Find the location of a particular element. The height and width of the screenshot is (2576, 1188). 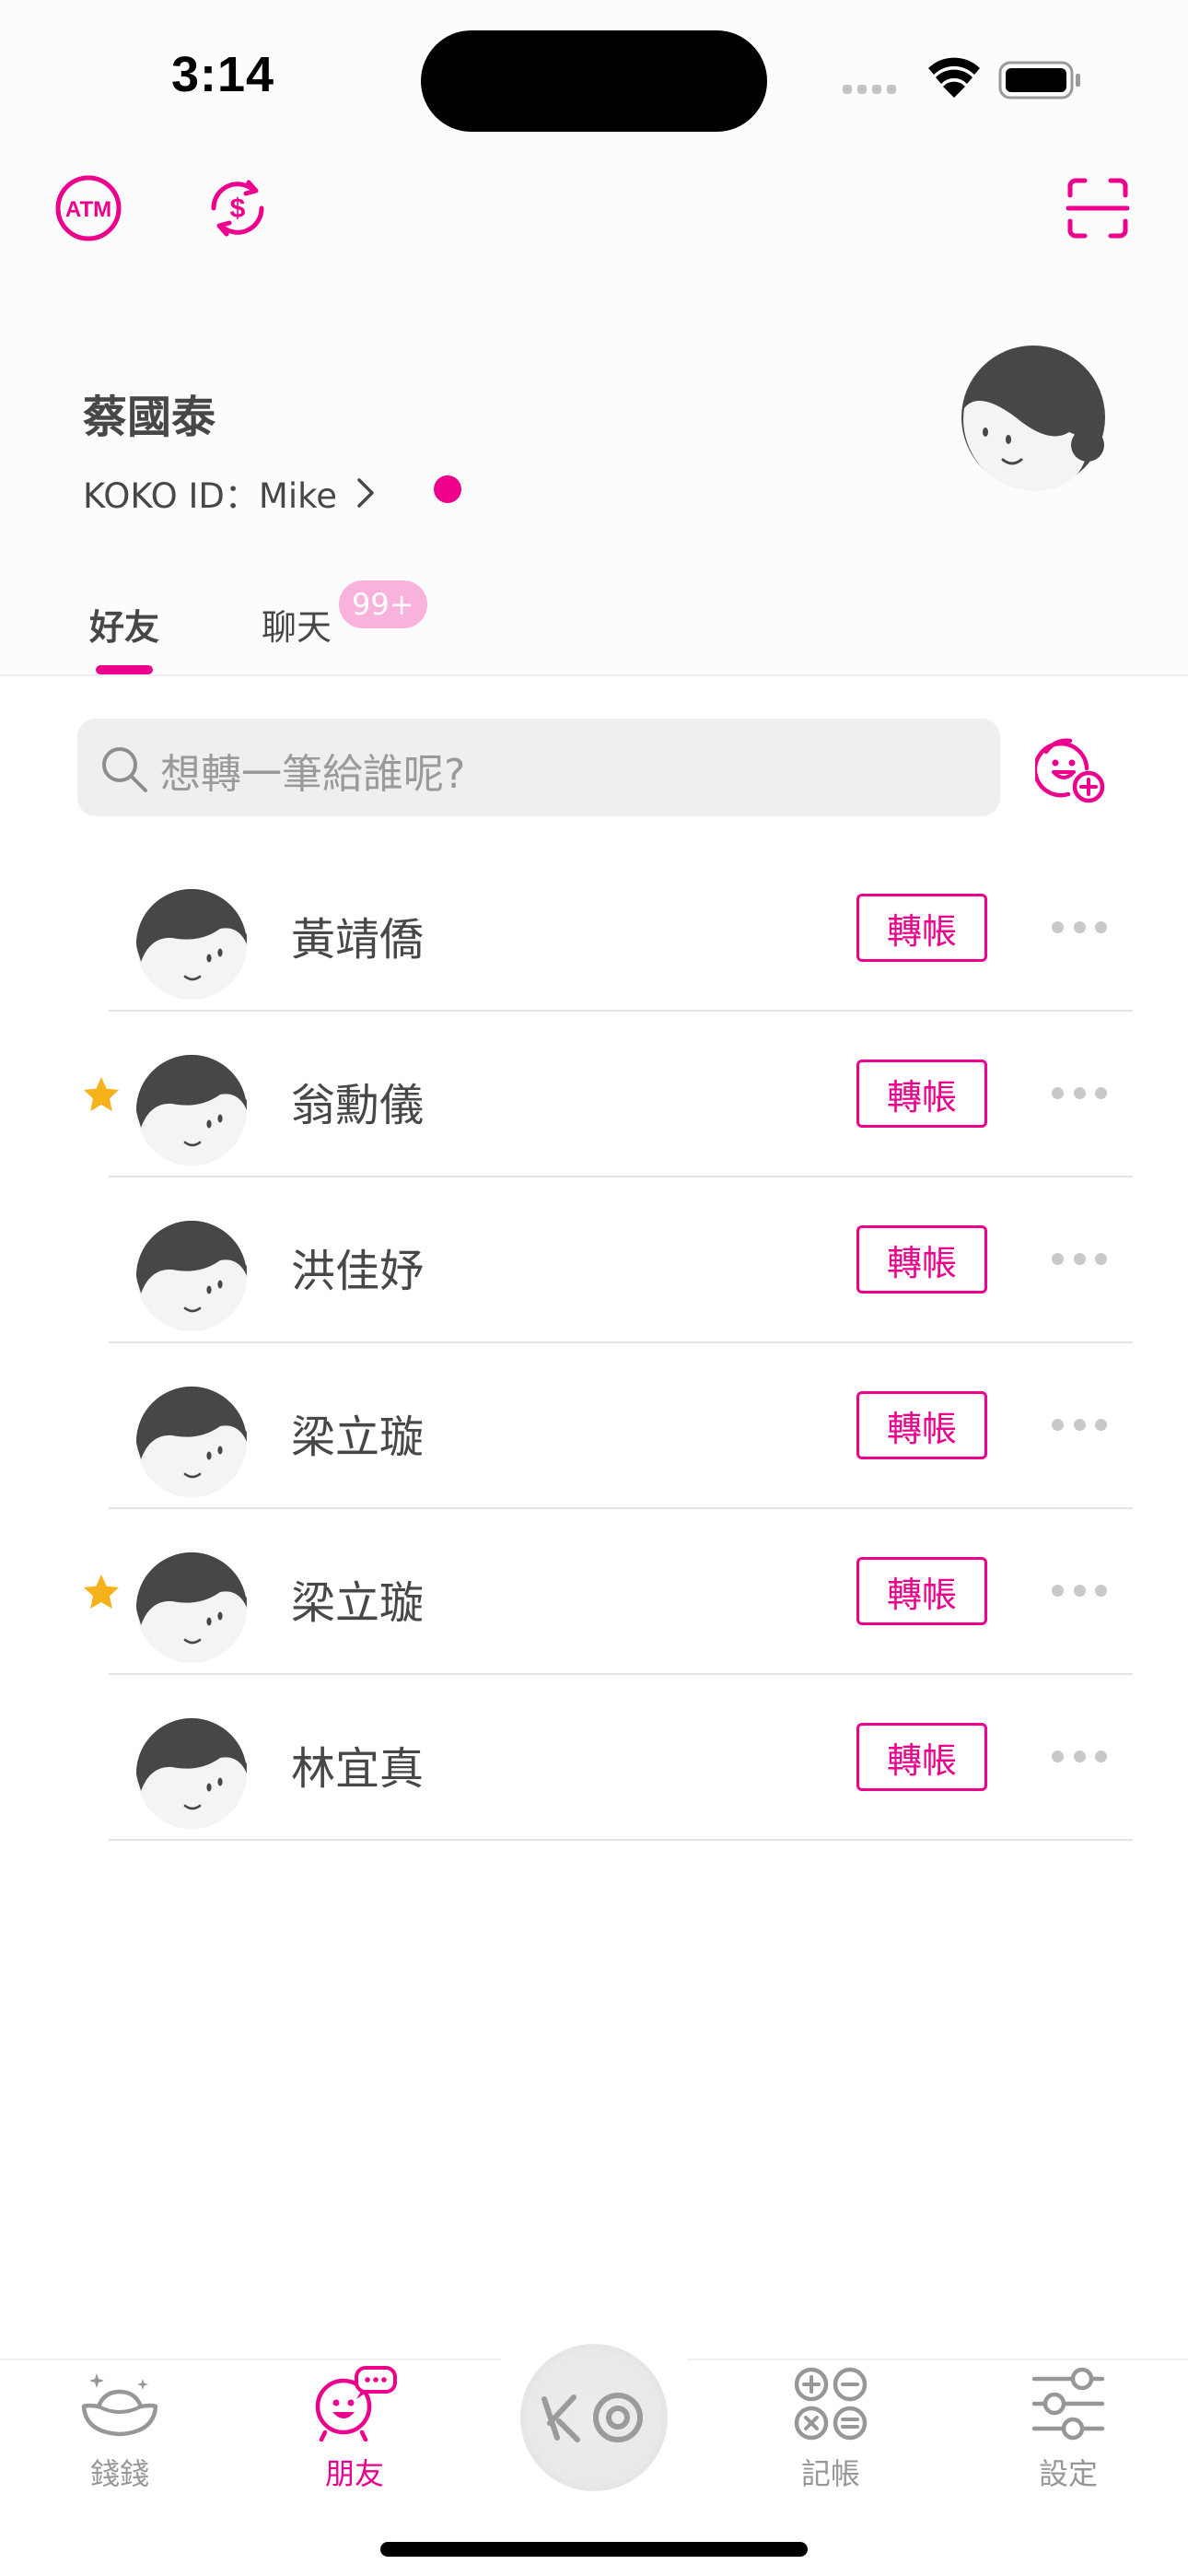

nav-settings: 設定 is located at coordinates (1068, 2428).